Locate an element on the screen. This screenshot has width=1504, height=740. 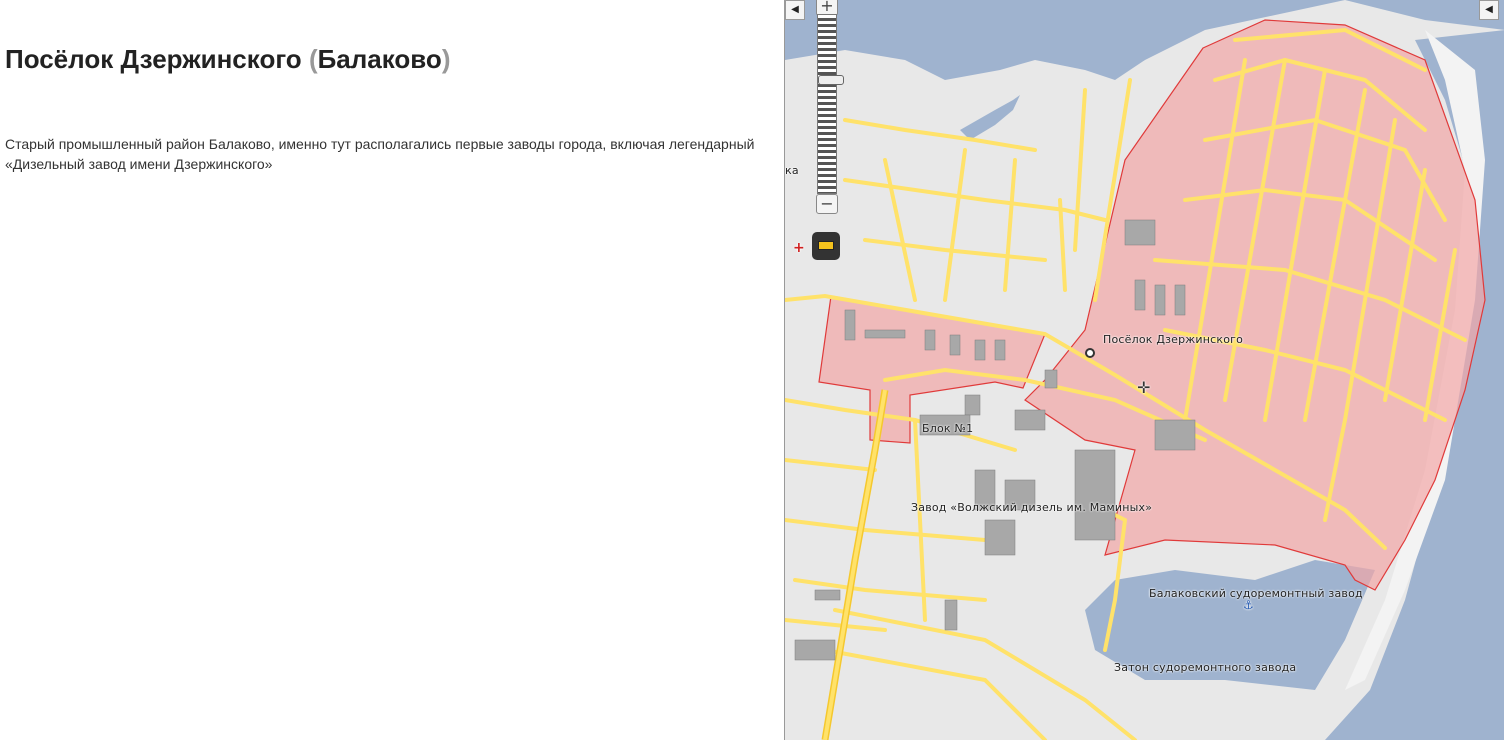
label-plant: Завод «Волжский дизель им. Маминых» is located at coordinates (1032, 507).